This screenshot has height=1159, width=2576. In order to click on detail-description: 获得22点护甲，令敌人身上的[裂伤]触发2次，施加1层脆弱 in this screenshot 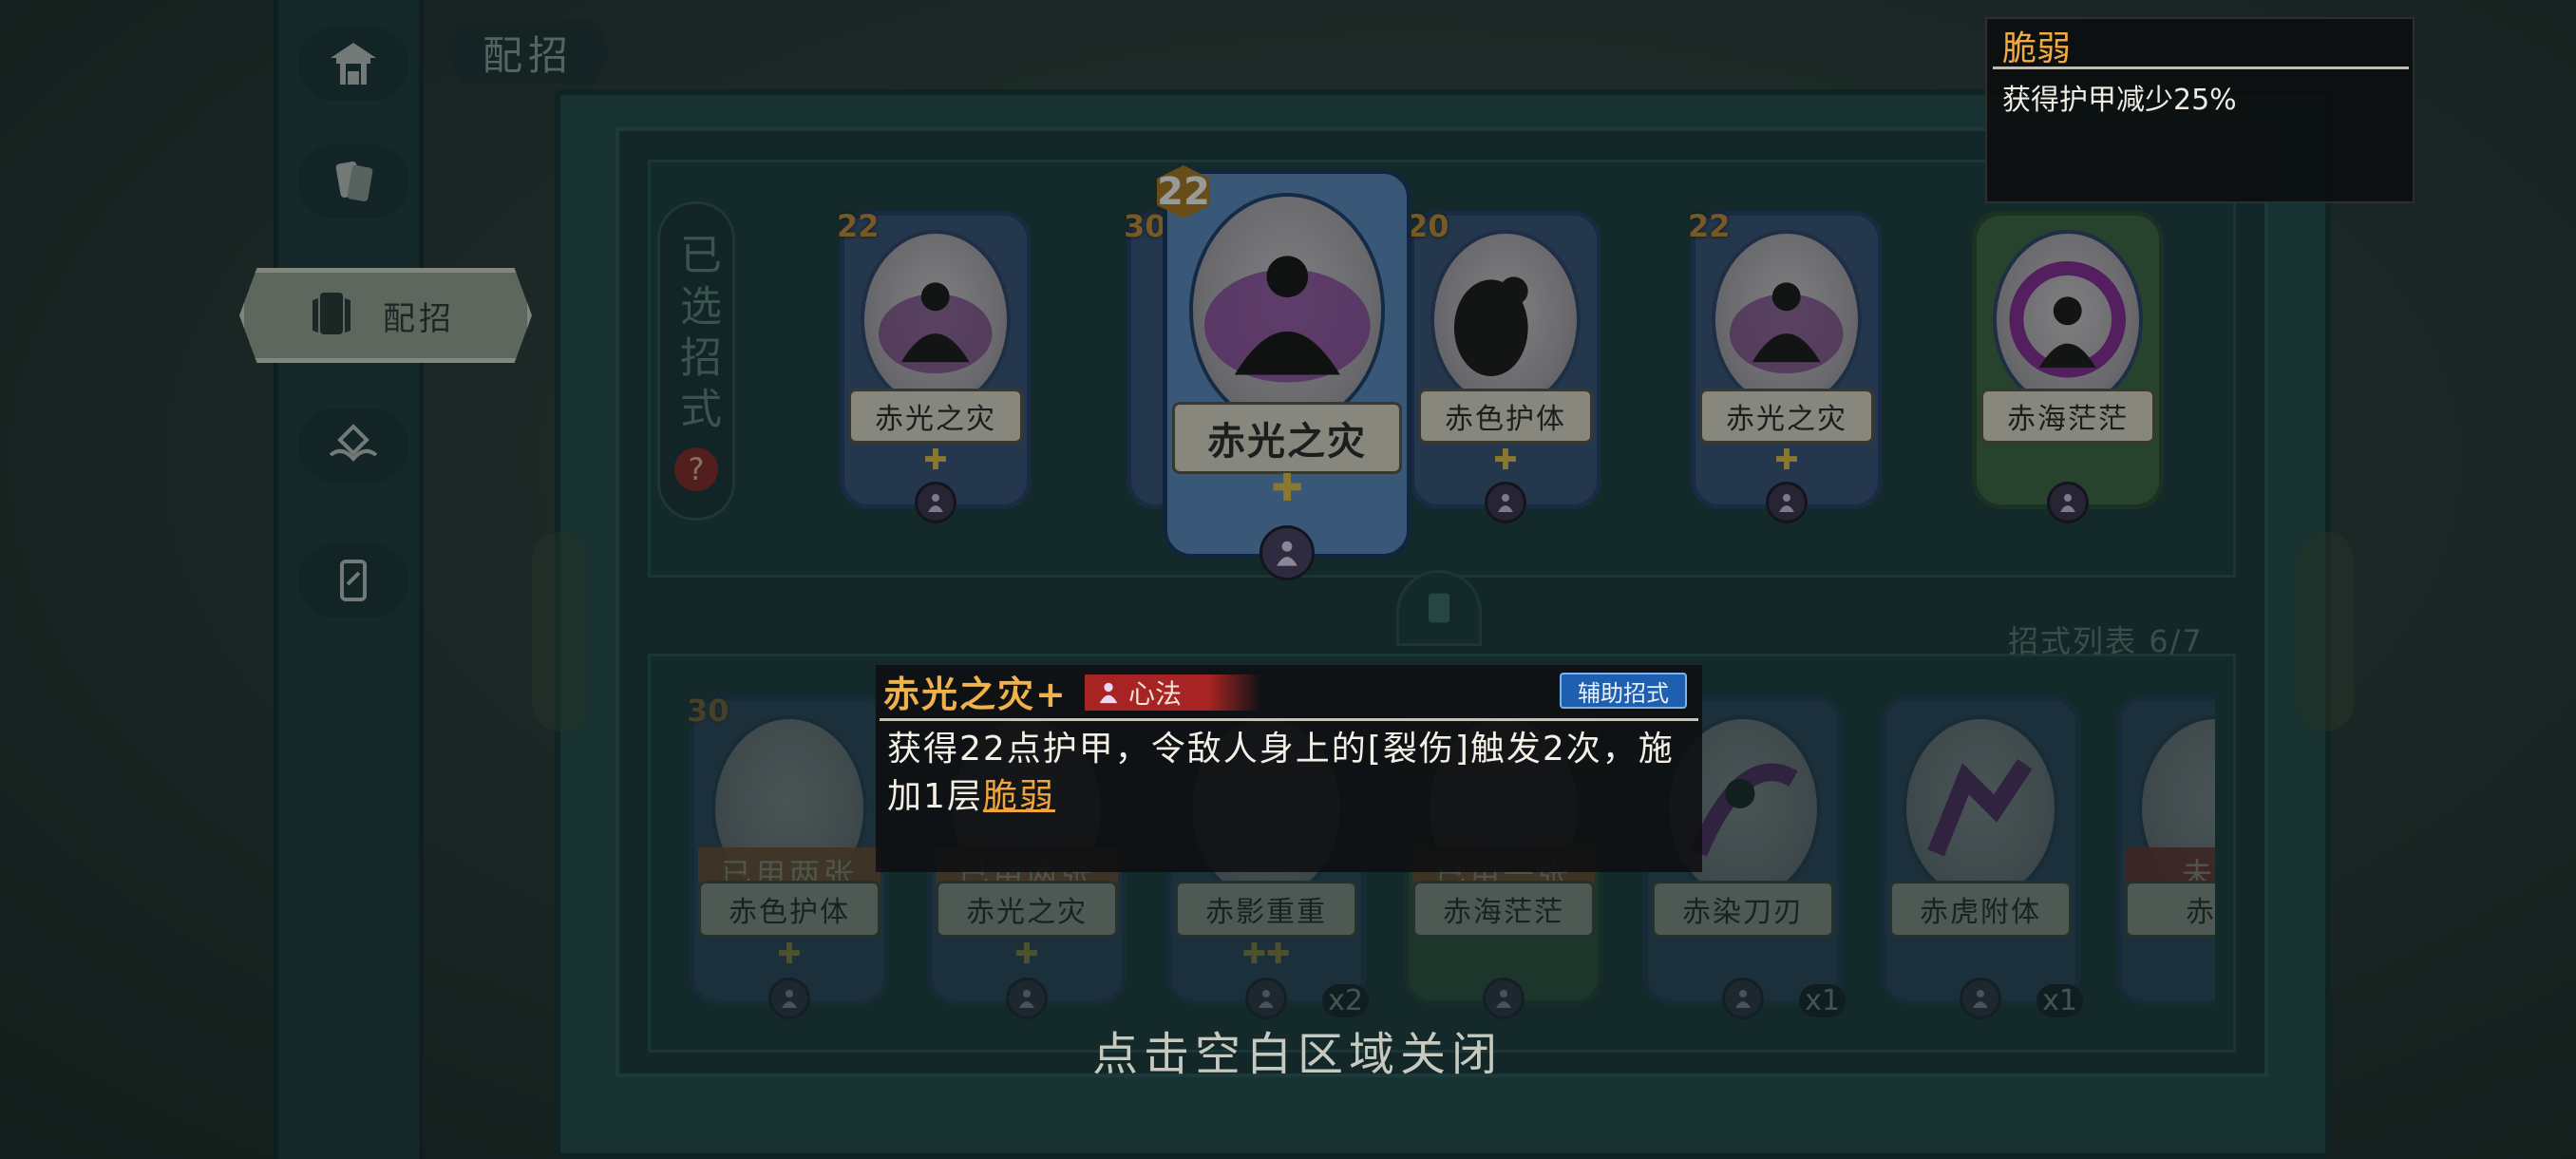, I will do `click(1291, 773)`.